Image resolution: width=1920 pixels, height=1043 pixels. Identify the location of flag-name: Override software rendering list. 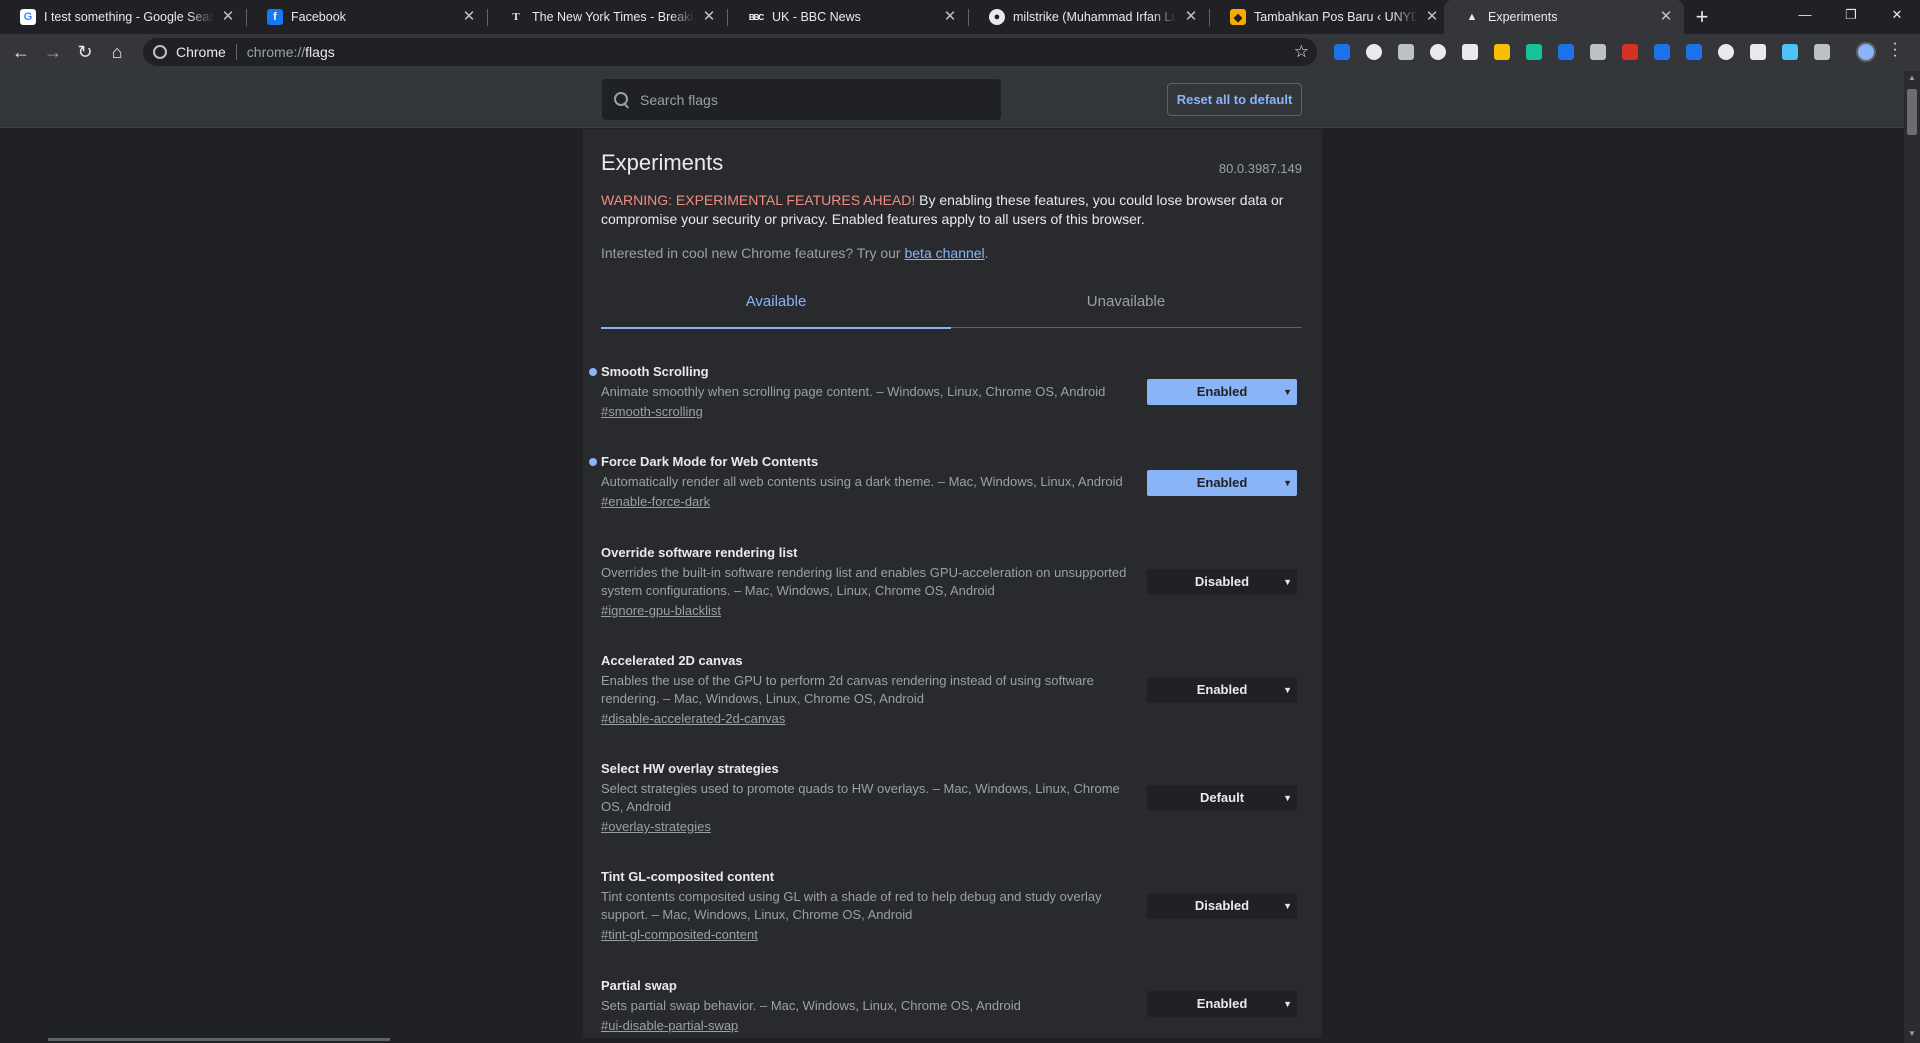
(699, 552).